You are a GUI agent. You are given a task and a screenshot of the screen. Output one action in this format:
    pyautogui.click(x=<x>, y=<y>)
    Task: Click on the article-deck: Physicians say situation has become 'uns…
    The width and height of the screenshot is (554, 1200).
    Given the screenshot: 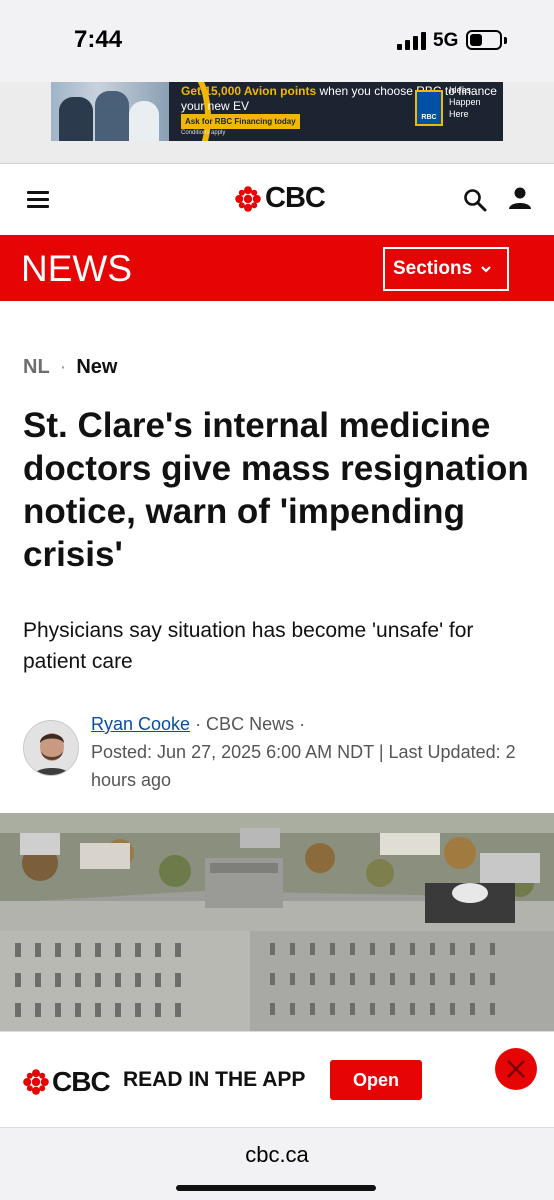 What is the action you would take?
    pyautogui.click(x=248, y=646)
    